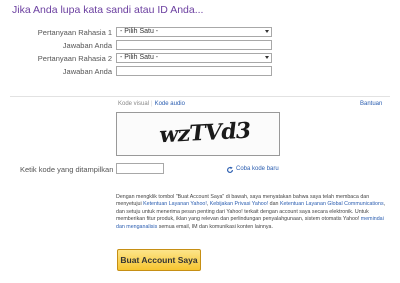 The height and width of the screenshot is (283, 400). I want to click on answer-2-label: Jawaban Anda, so click(87, 71).